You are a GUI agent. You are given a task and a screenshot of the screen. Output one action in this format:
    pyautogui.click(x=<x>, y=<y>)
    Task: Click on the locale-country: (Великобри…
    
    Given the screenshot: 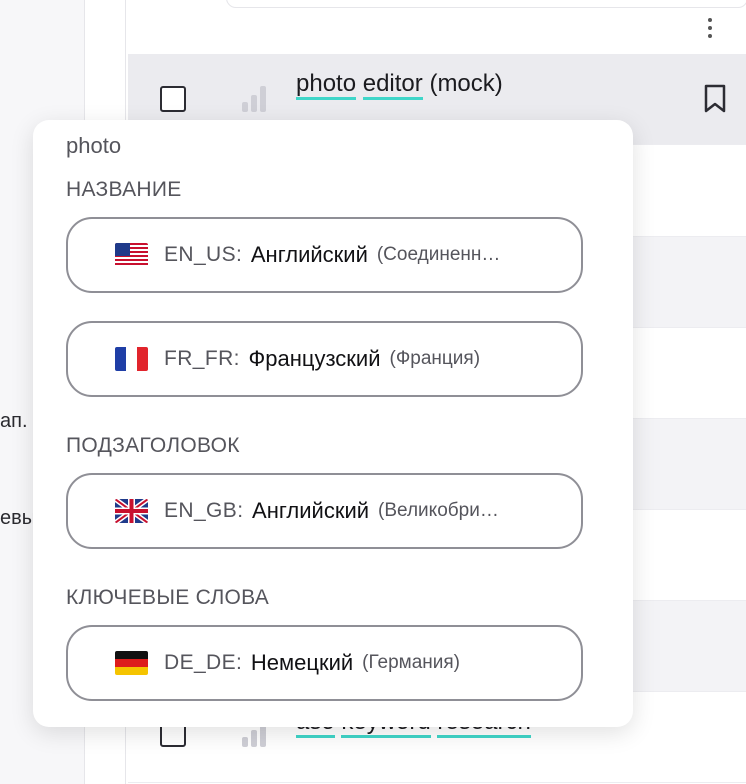 What is the action you would take?
    pyautogui.click(x=438, y=510)
    